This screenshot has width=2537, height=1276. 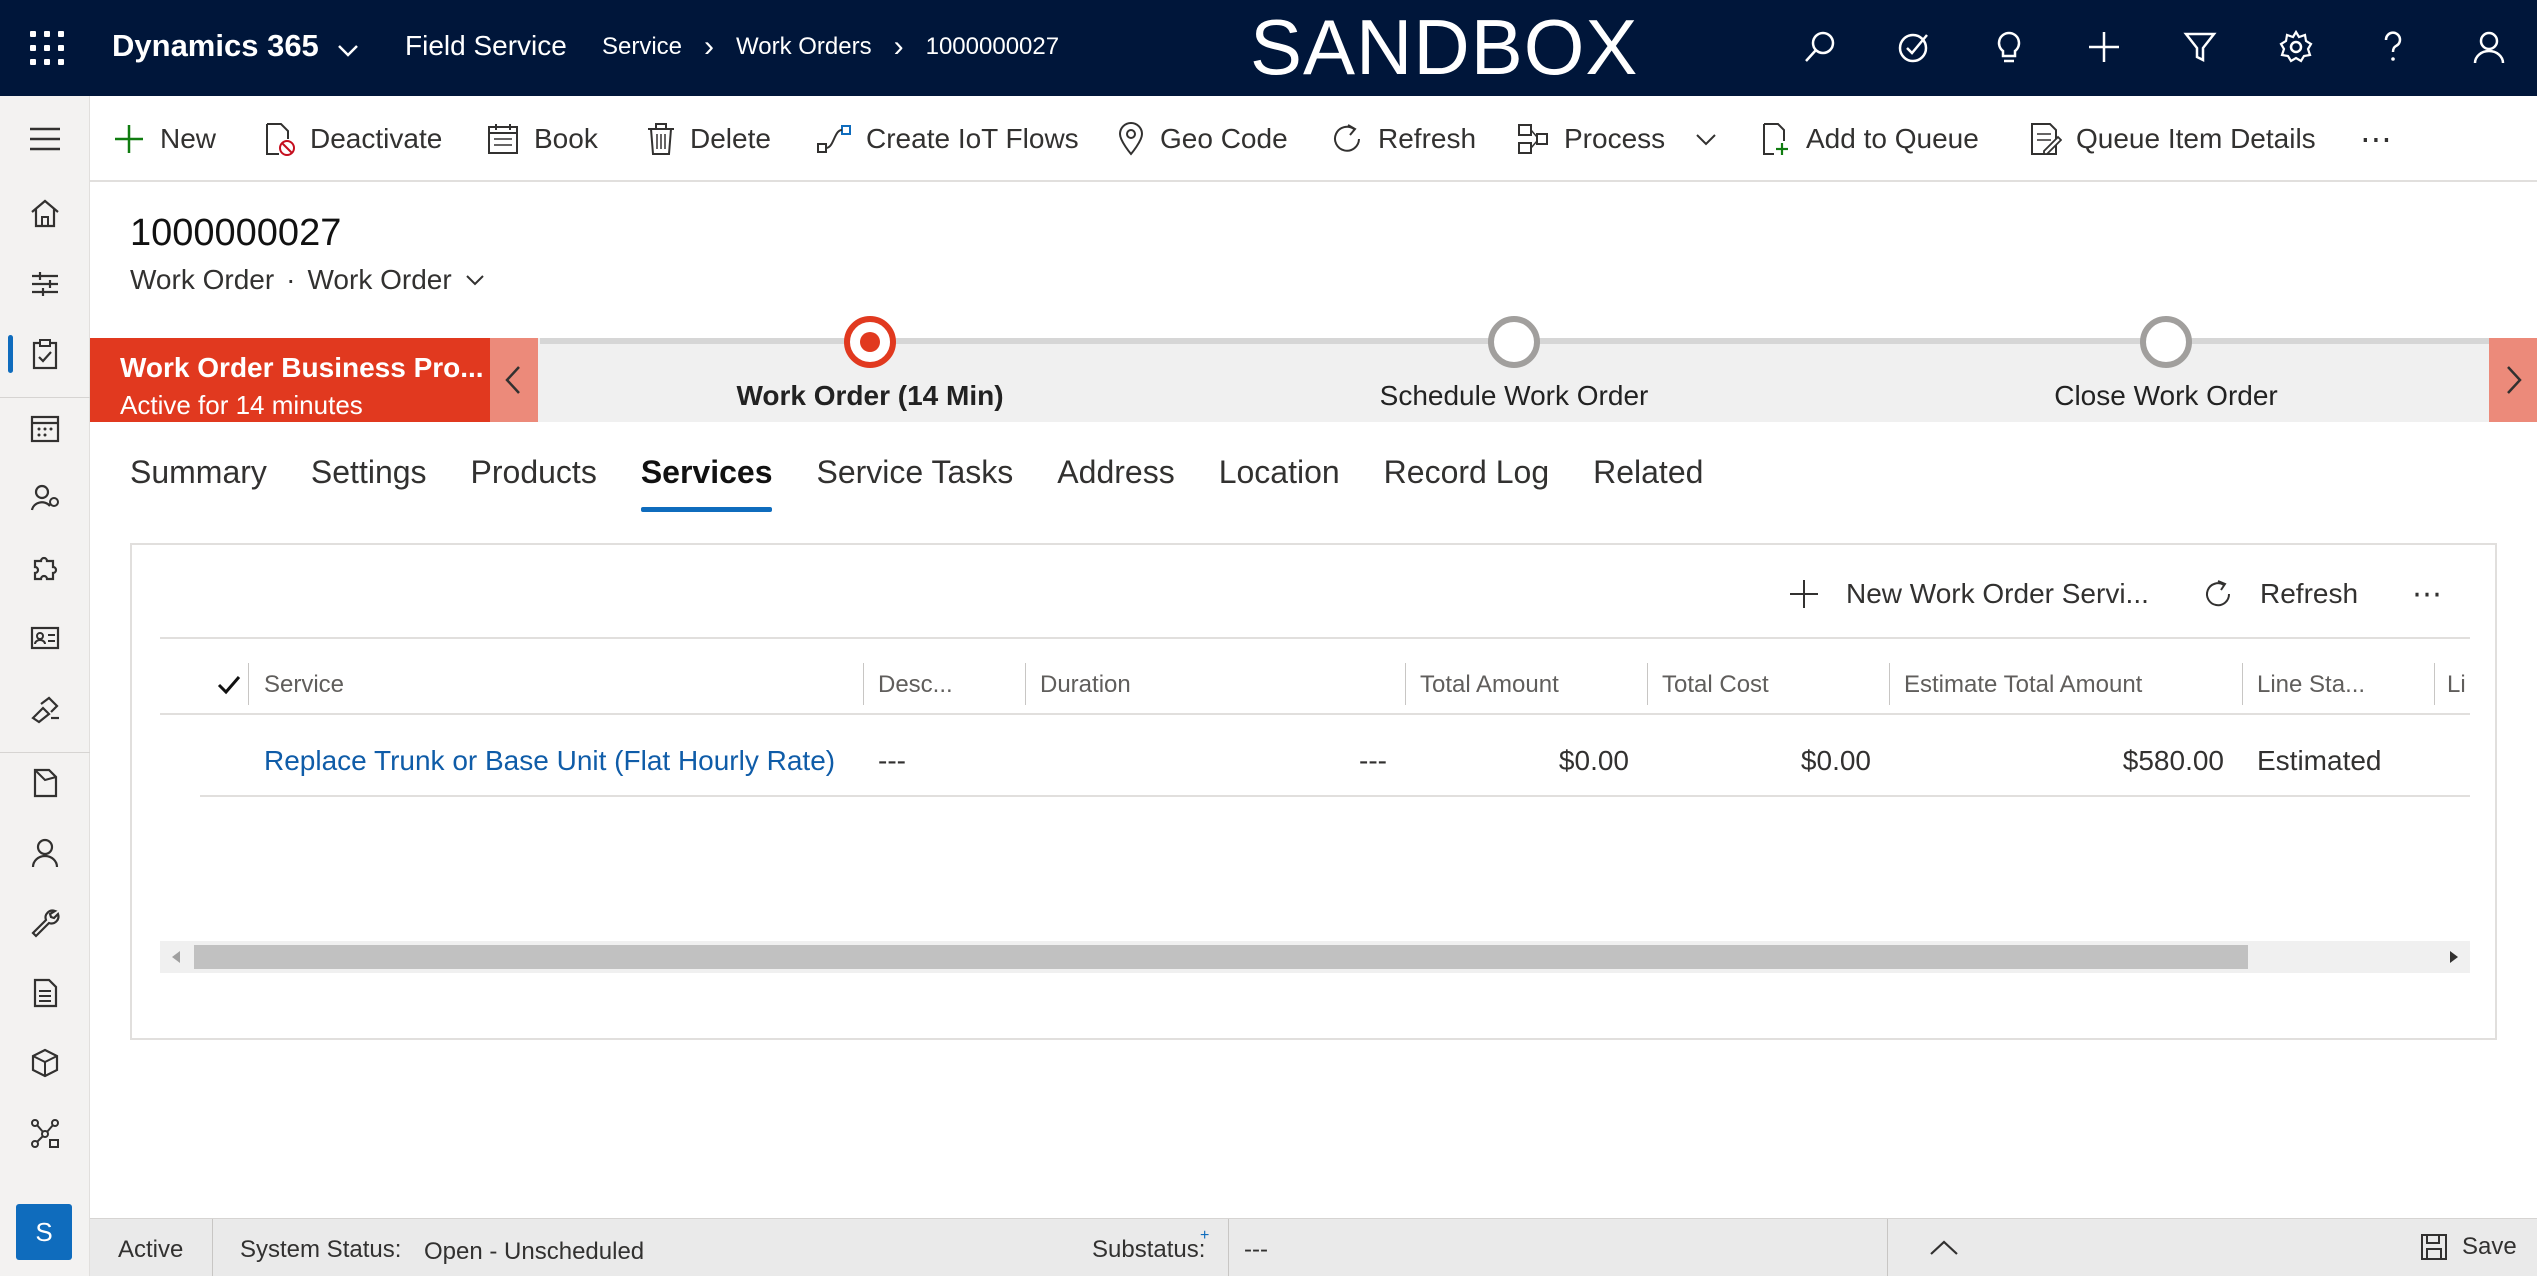 What do you see at coordinates (2468, 1247) in the screenshot?
I see `save-button: Save` at bounding box center [2468, 1247].